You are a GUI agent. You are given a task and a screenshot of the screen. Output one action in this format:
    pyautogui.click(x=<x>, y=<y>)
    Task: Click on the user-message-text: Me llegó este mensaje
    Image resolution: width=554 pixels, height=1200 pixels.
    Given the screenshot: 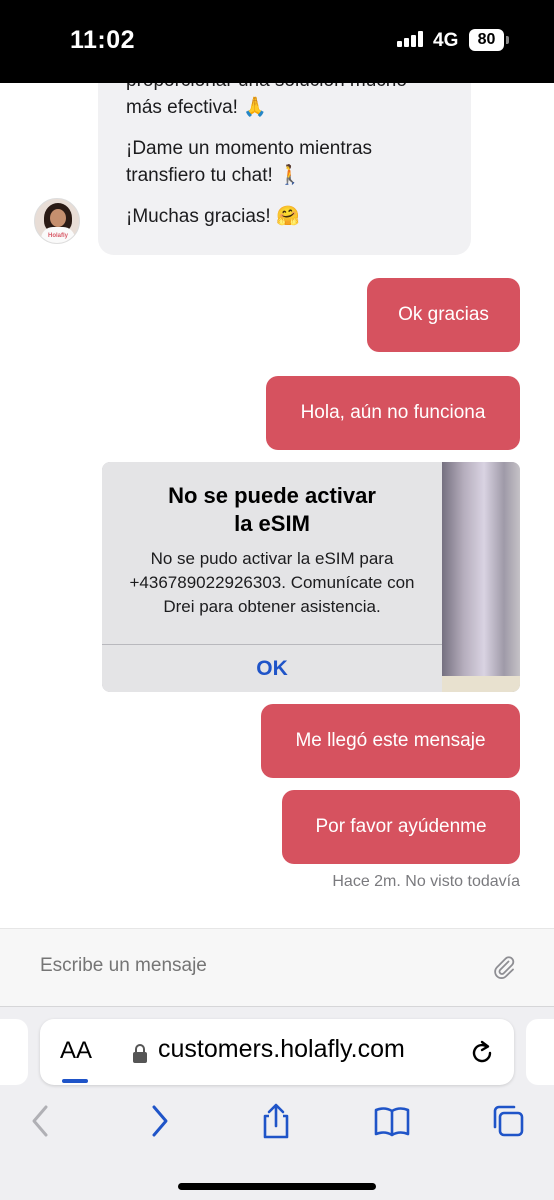 What is the action you would take?
    pyautogui.click(x=390, y=740)
    